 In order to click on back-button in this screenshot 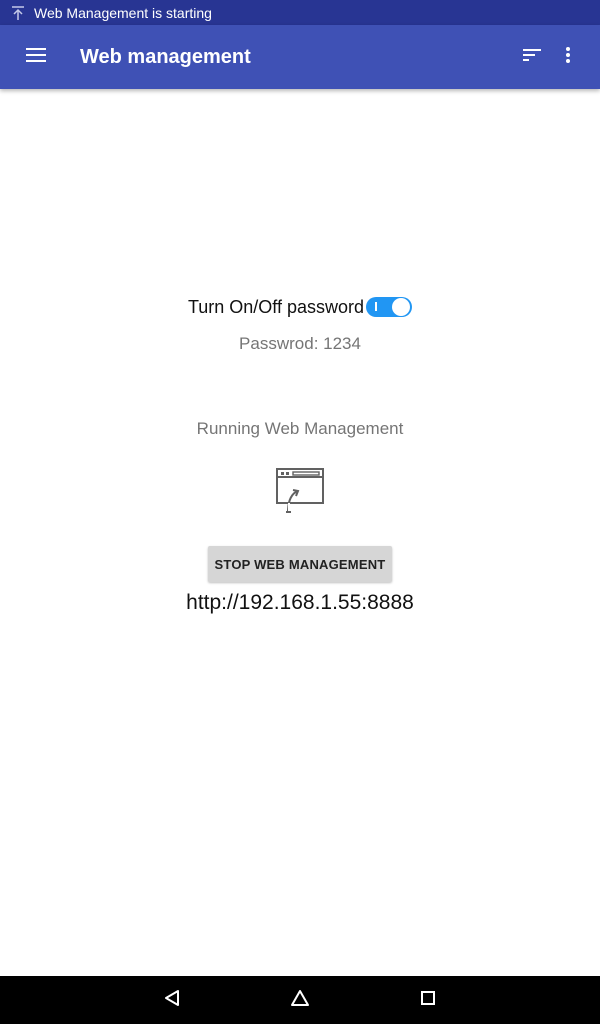, I will do `click(172, 1000)`.